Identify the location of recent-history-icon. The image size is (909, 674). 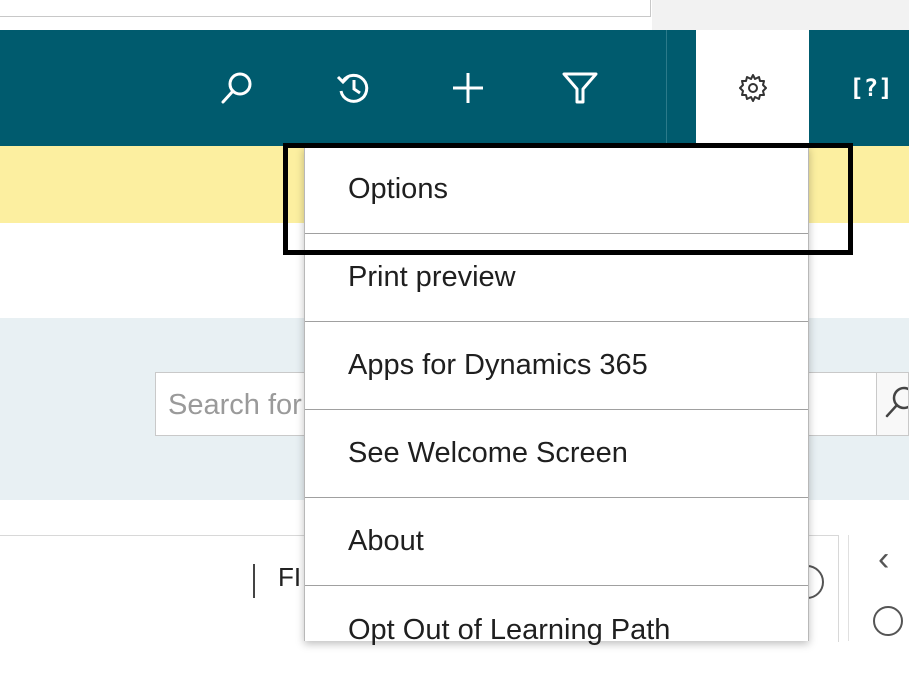
(352, 88).